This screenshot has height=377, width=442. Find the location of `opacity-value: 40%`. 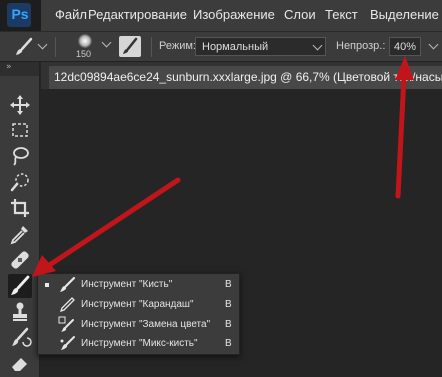

opacity-value: 40% is located at coordinates (405, 47).